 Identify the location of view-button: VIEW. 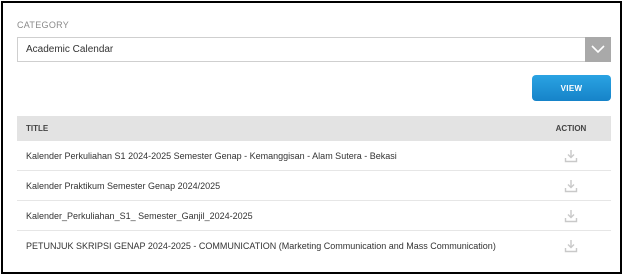
(571, 88).